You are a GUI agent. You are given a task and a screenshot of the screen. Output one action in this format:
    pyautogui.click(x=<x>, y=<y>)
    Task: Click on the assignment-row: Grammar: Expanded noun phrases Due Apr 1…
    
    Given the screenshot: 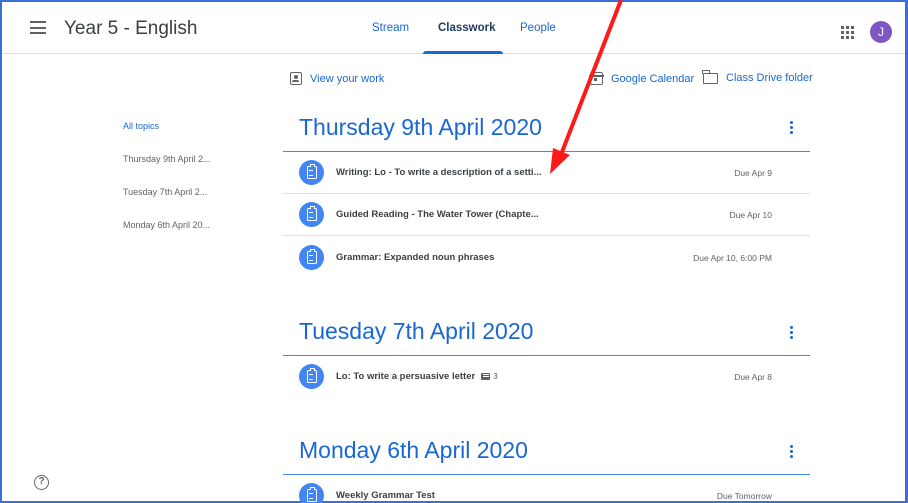 What is the action you would take?
    pyautogui.click(x=546, y=258)
    